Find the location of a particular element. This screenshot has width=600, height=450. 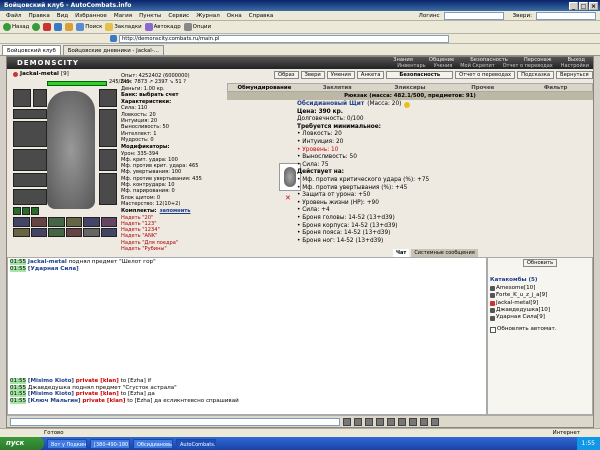

start-button: пуск is located at coordinates (22, 443).